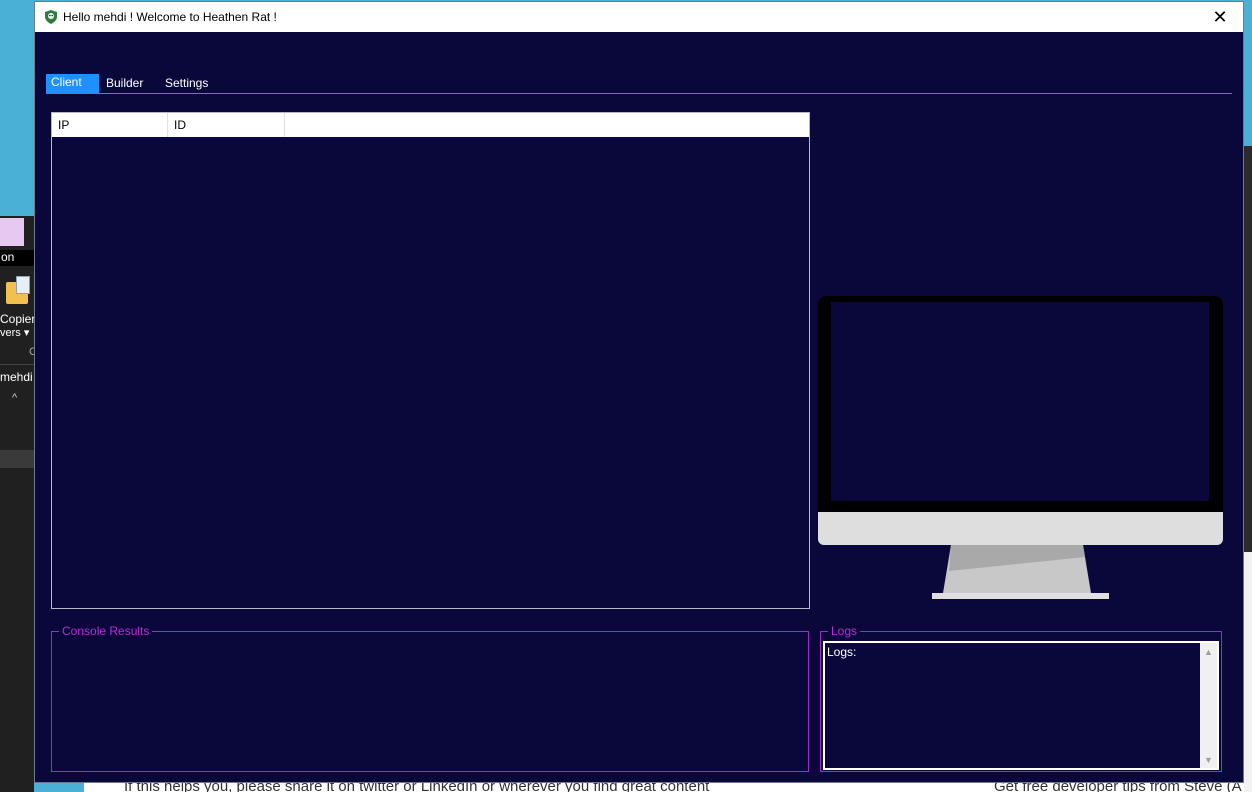 This screenshot has height=792, width=1252. Describe the element at coordinates (17, 459) in the screenshot. I see `background-selected-row` at that location.